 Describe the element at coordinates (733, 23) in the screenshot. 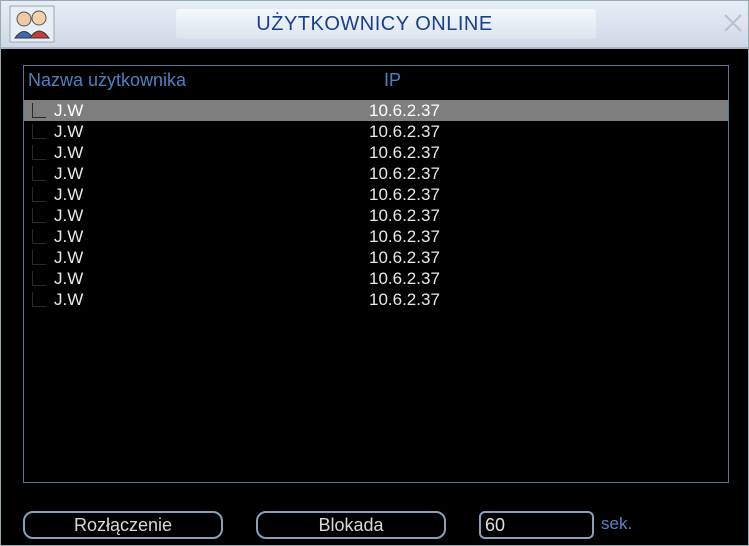

I see `close-icon` at that location.